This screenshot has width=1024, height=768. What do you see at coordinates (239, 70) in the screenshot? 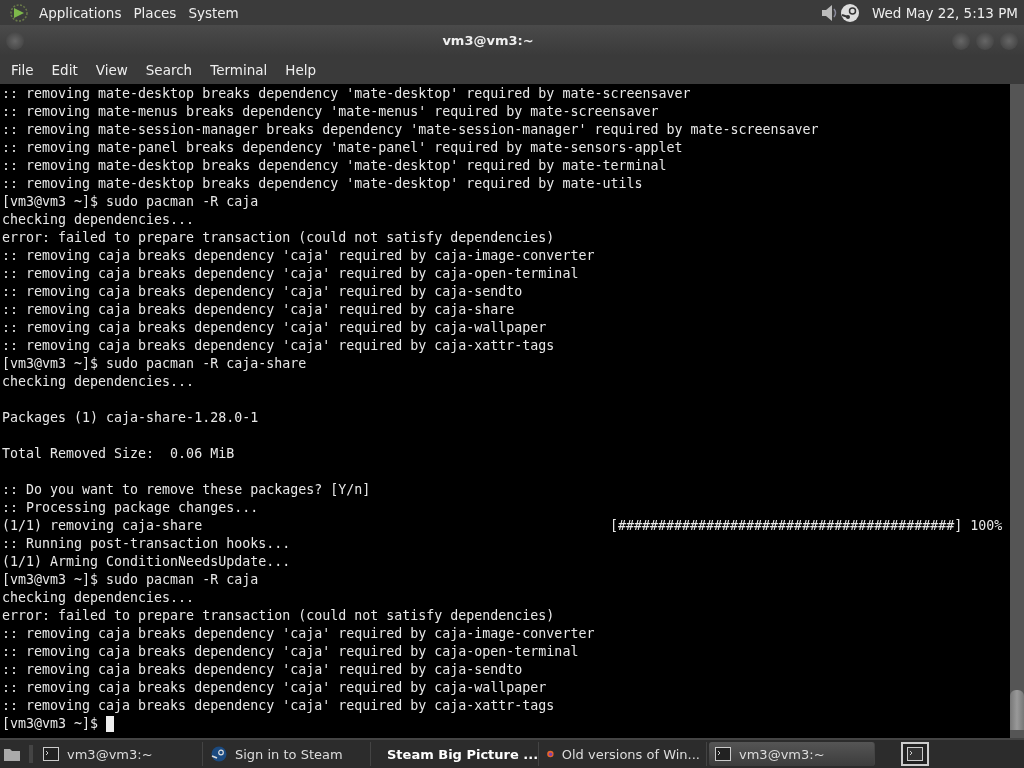
I see `menu-item: Terminal` at bounding box center [239, 70].